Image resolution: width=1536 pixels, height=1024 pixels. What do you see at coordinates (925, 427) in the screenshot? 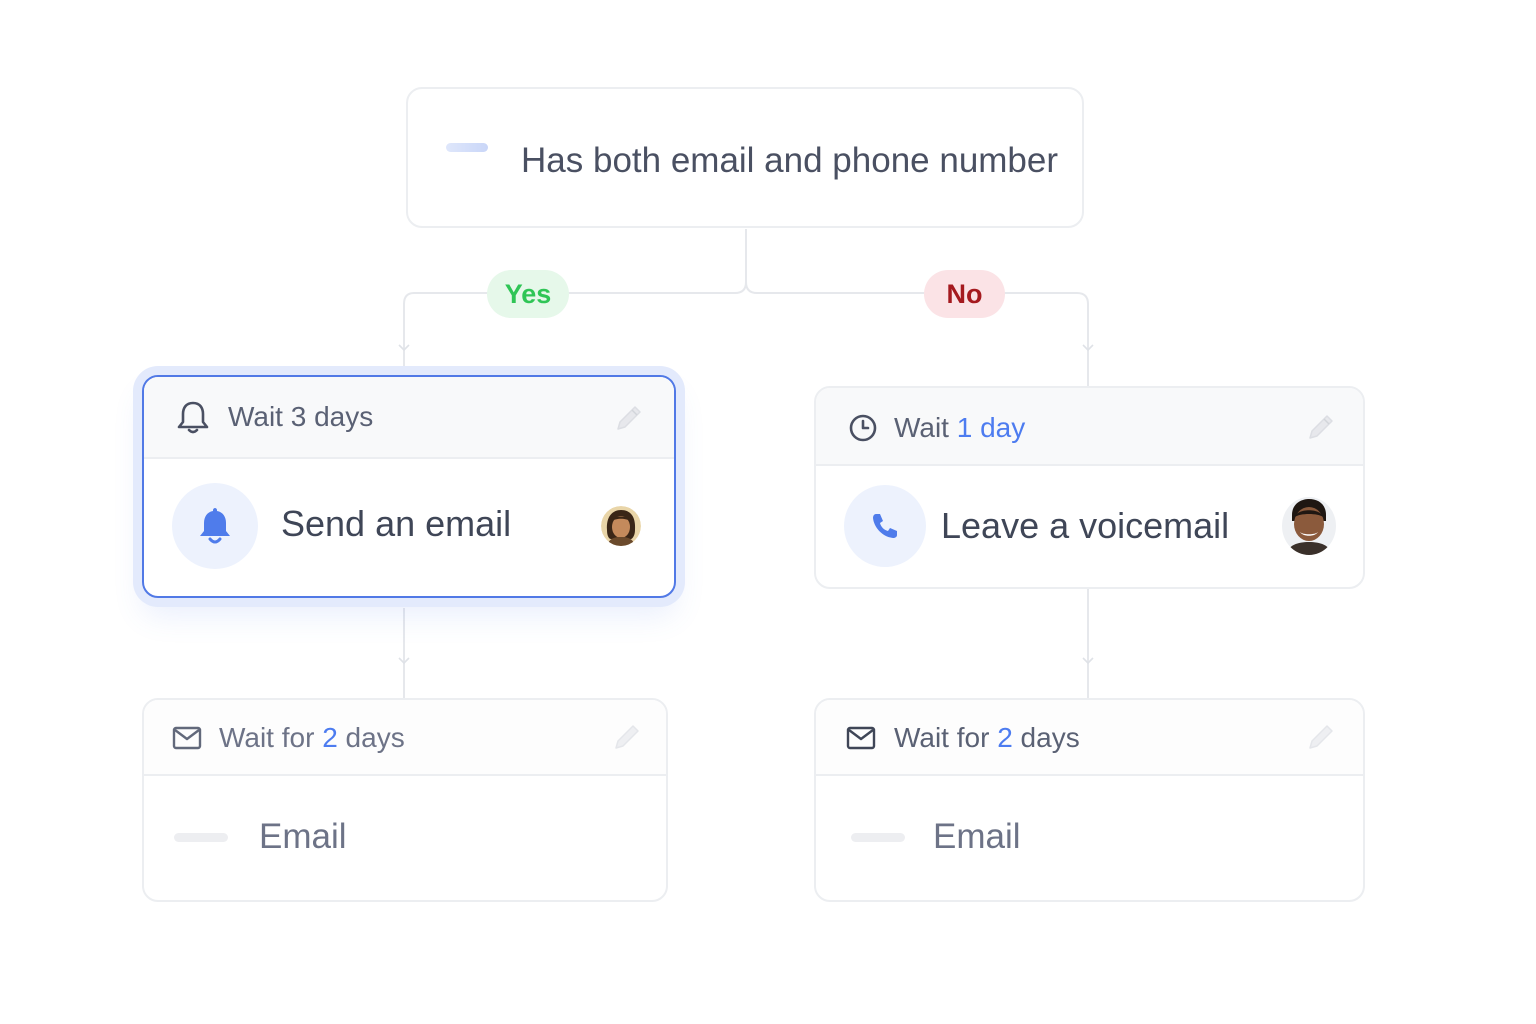
I see `wait-label-prefix: Wait` at bounding box center [925, 427].